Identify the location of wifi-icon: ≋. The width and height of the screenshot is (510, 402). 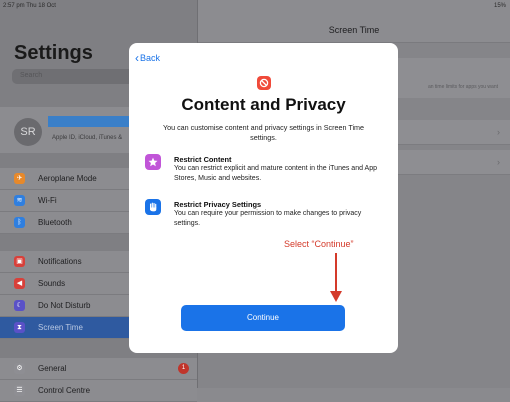
(19, 200).